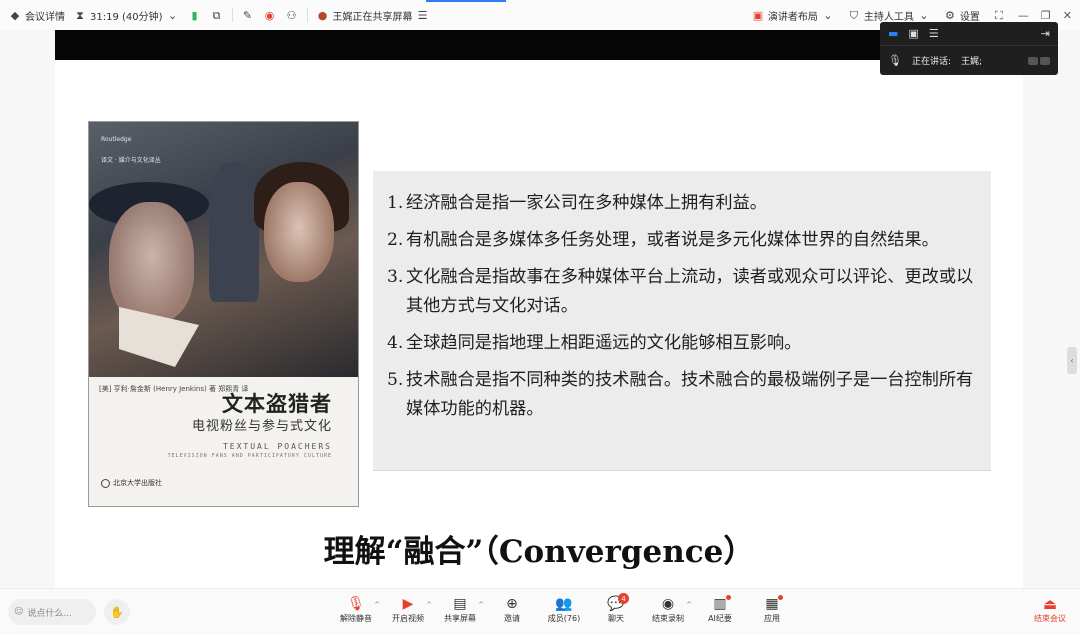 Image resolution: width=1080 pixels, height=635 pixels. Describe the element at coordinates (151, 262) in the screenshot. I see `photo-face` at that location.